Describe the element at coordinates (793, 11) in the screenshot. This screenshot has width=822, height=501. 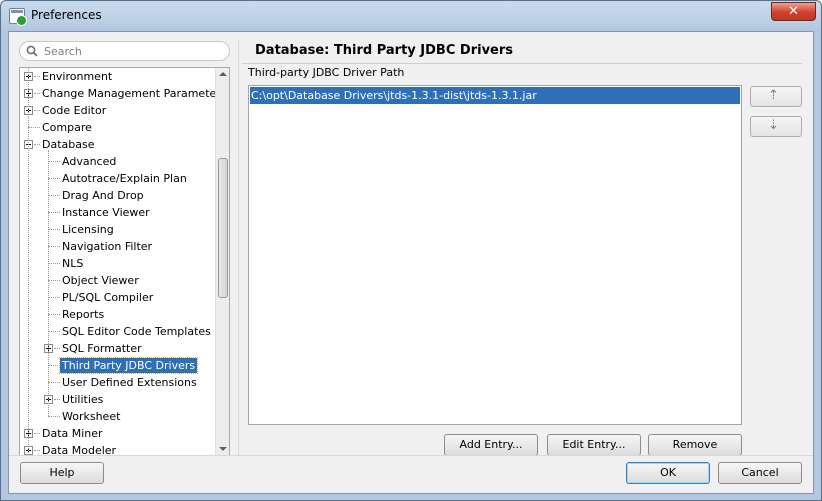
I see `close-button: ✕` at that location.